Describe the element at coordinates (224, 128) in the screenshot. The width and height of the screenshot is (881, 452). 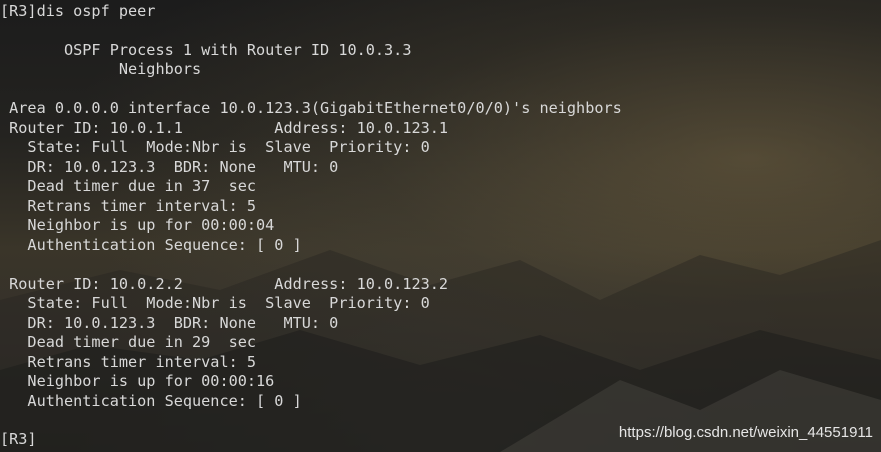
I see `terminal-line: Router ID: 10.0.1.1 Address: 10.0.123.1` at that location.